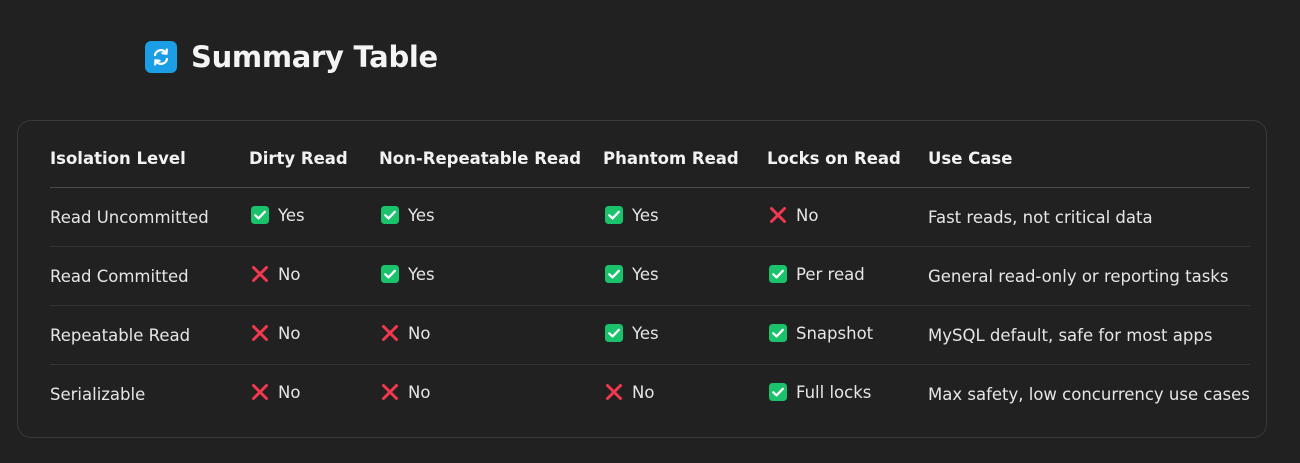 The image size is (1300, 463). What do you see at coordinates (847, 217) in the screenshot?
I see `locks-on-read-cell: No` at bounding box center [847, 217].